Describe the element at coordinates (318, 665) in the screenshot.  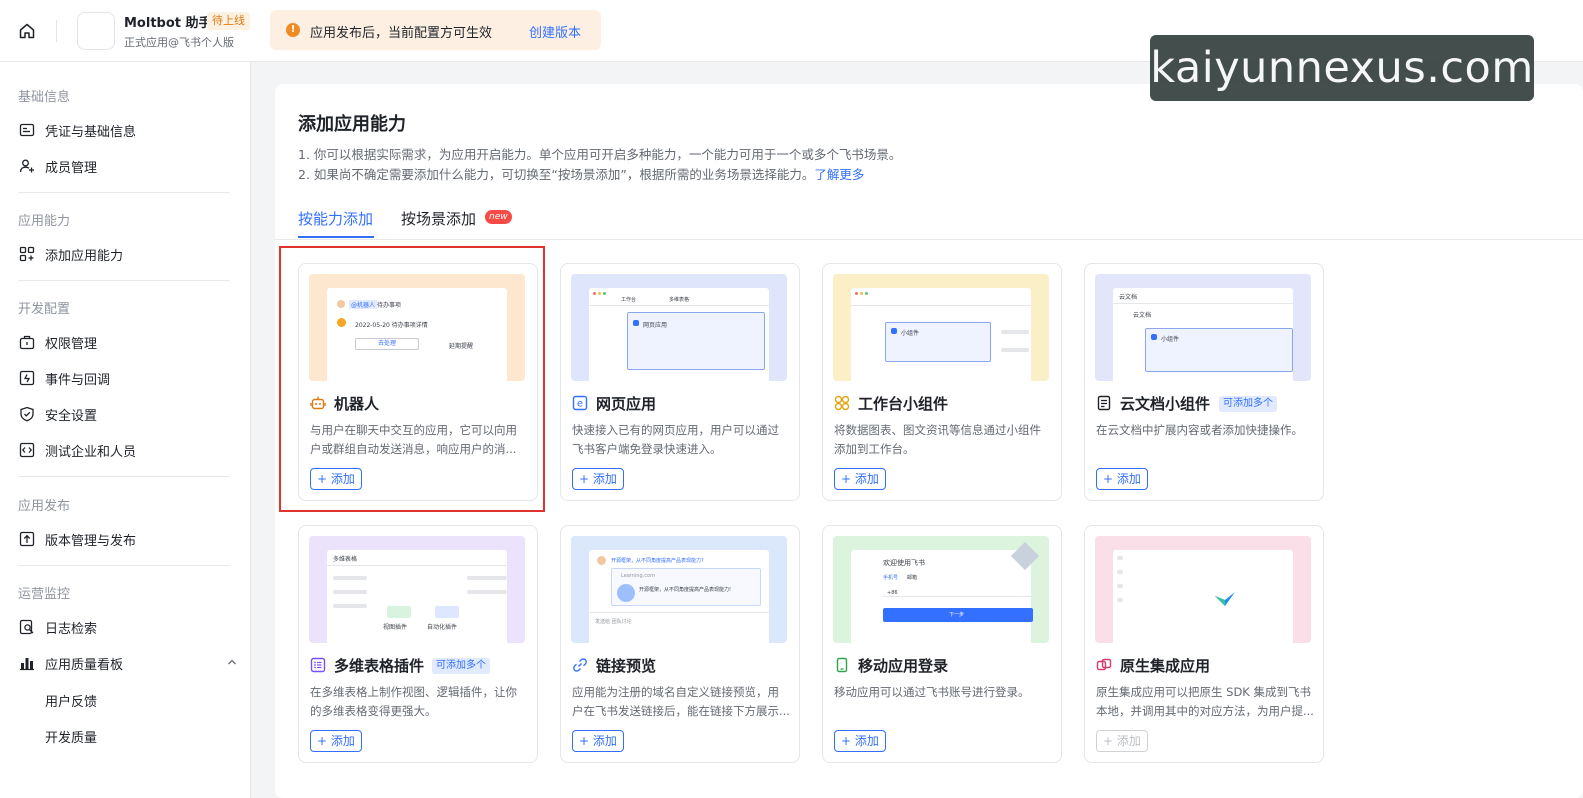
I see `bitable-plugin-icon` at that location.